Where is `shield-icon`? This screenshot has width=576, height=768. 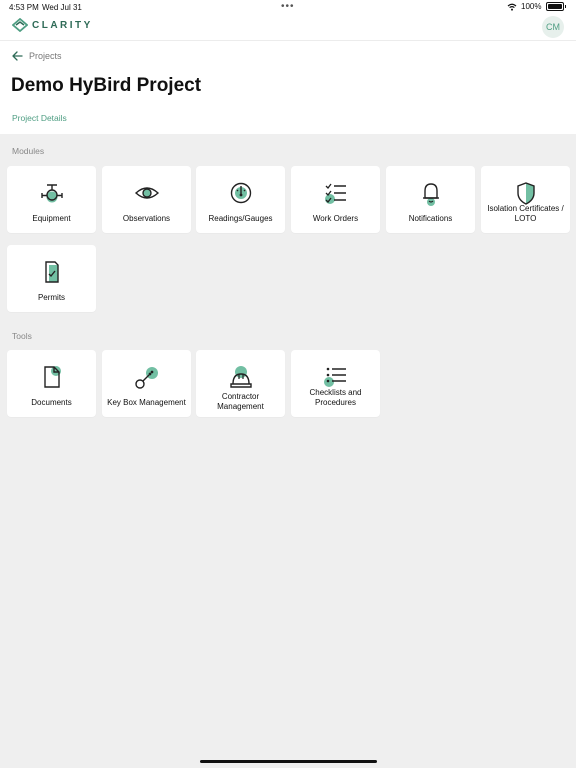
shield-icon is located at coordinates (525, 193).